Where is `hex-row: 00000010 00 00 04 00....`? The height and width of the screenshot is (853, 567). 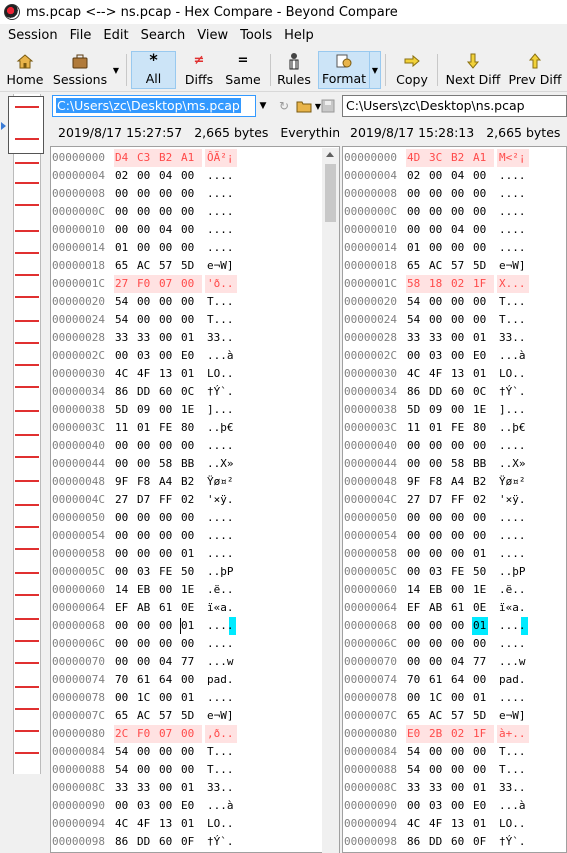 hex-row: 00000010 00 00 04 00.... is located at coordinates (453, 230).